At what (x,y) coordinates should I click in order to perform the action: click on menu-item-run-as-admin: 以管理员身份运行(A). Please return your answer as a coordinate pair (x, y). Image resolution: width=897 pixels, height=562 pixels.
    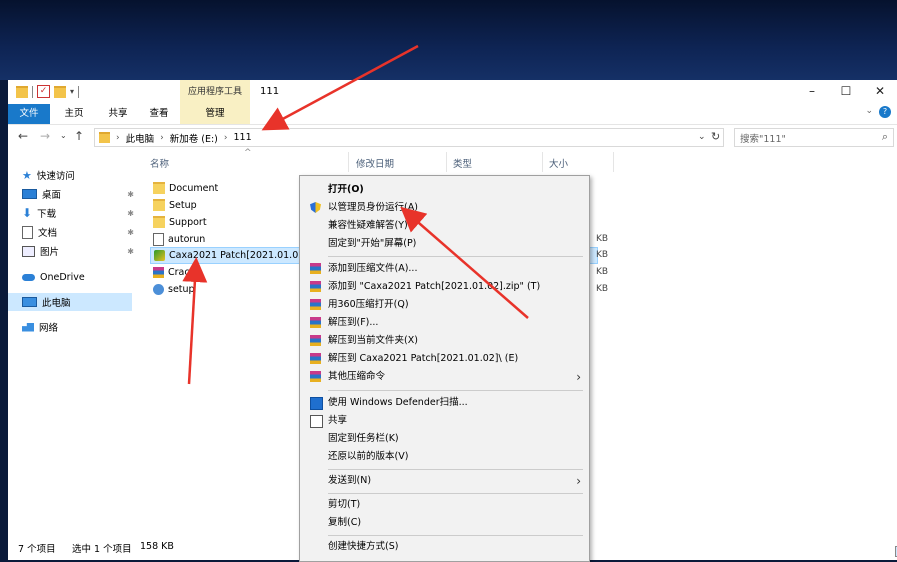
    Looking at the image, I should click on (444, 208).